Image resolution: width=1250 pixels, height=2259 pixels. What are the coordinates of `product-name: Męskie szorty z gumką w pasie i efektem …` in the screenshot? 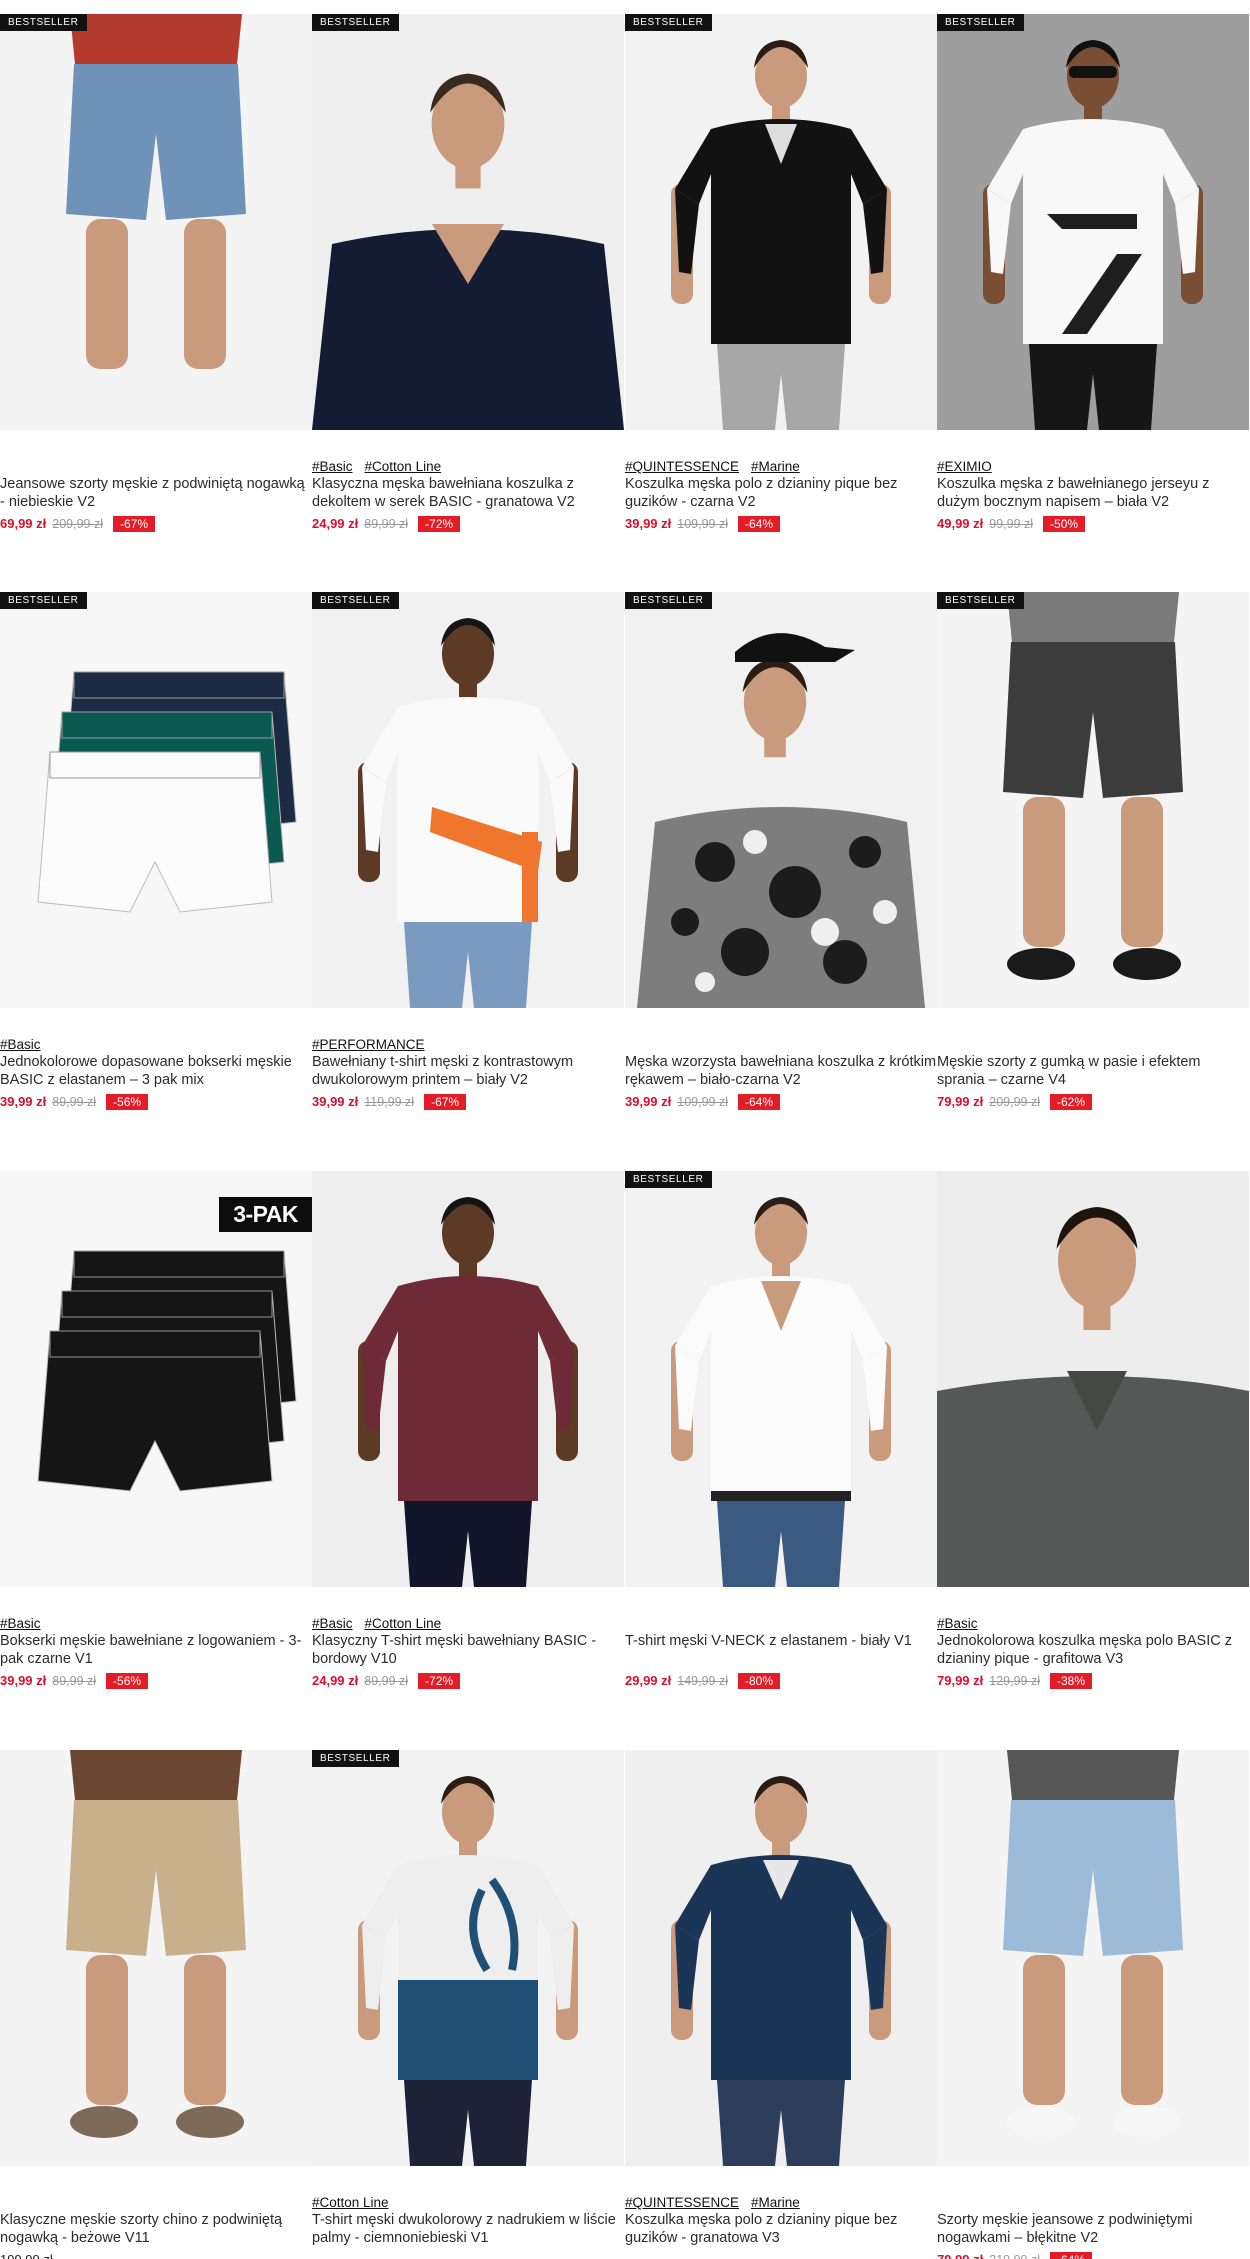 It's located at (1093, 1071).